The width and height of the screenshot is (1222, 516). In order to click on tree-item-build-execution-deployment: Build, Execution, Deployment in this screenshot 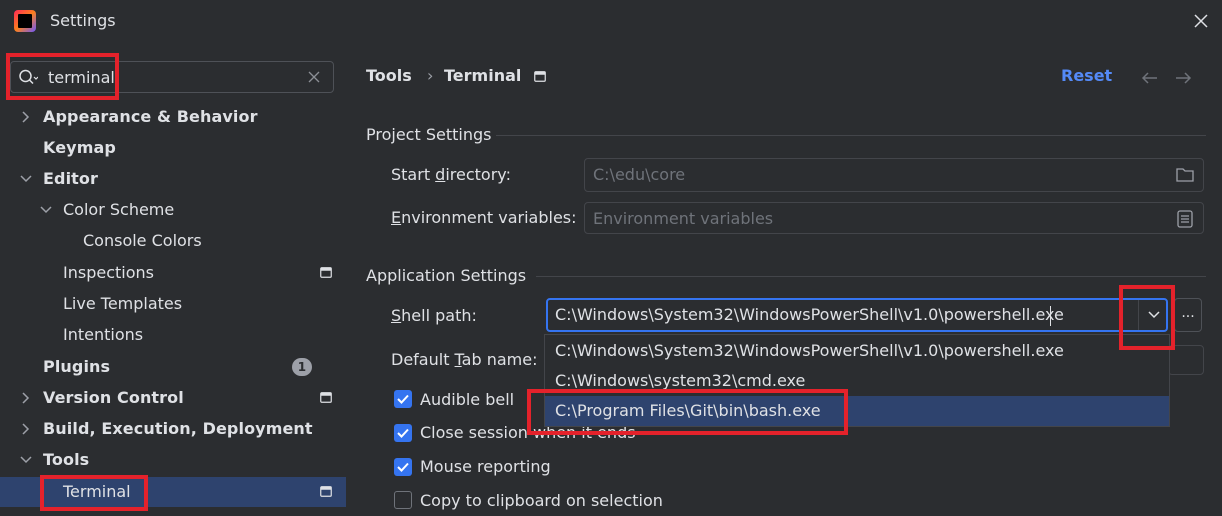, I will do `click(173, 429)`.